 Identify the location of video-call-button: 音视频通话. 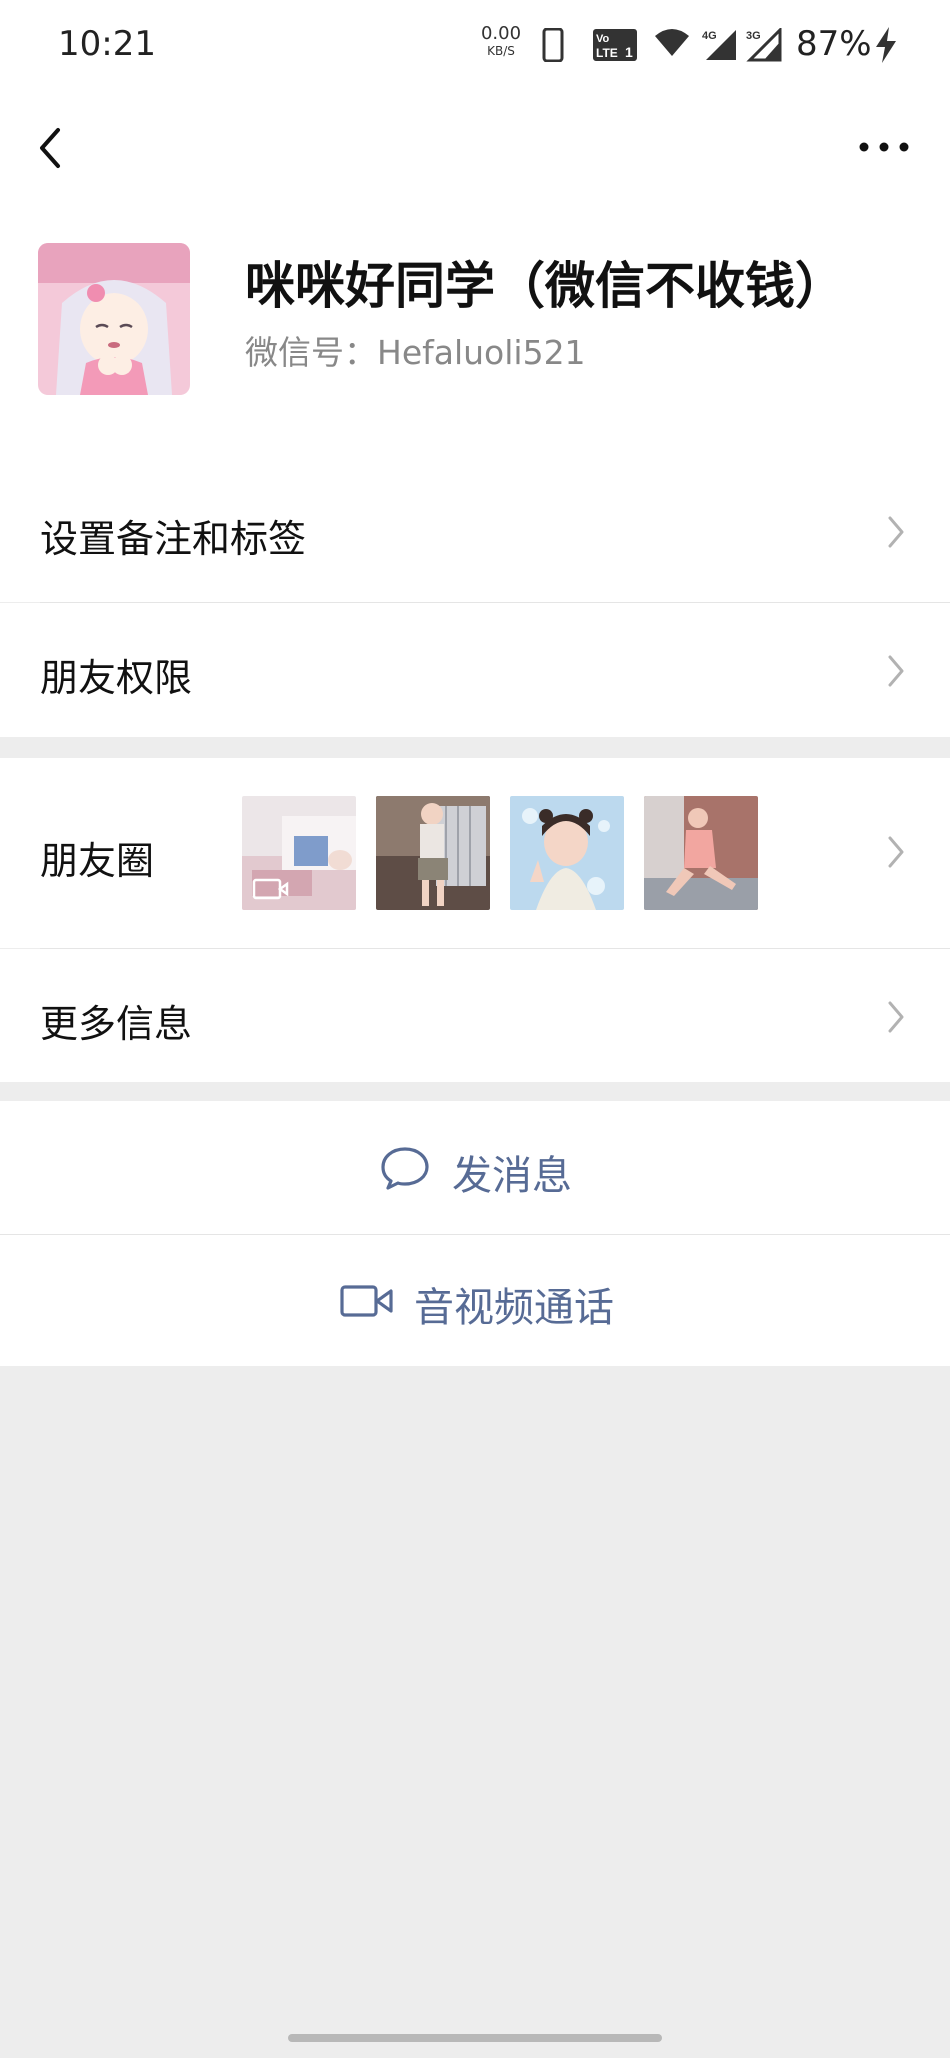
(475, 1300).